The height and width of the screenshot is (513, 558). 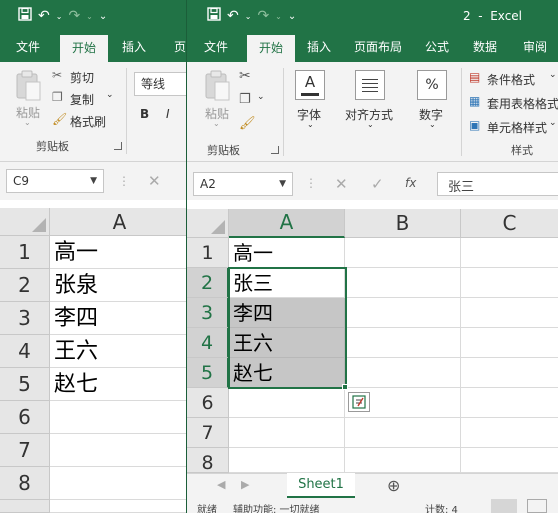 I want to click on table-format-button: ▦ 套用表格格式, so click(x=513, y=103).